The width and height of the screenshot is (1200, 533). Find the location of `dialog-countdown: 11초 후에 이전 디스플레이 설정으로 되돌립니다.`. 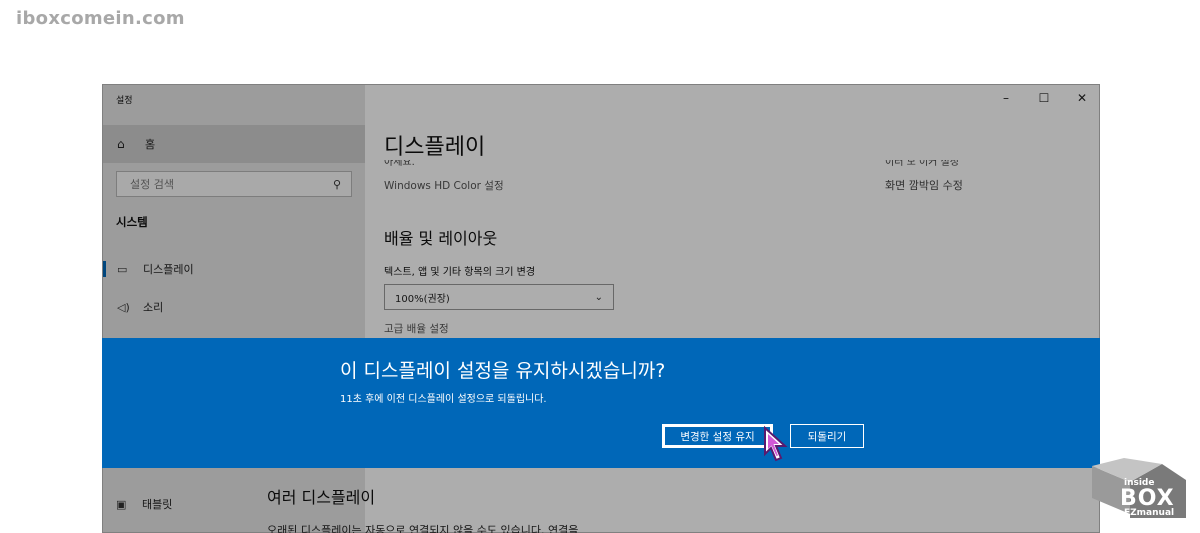

dialog-countdown: 11초 후에 이전 디스플레이 설정으로 되돌립니다. is located at coordinates (443, 399).